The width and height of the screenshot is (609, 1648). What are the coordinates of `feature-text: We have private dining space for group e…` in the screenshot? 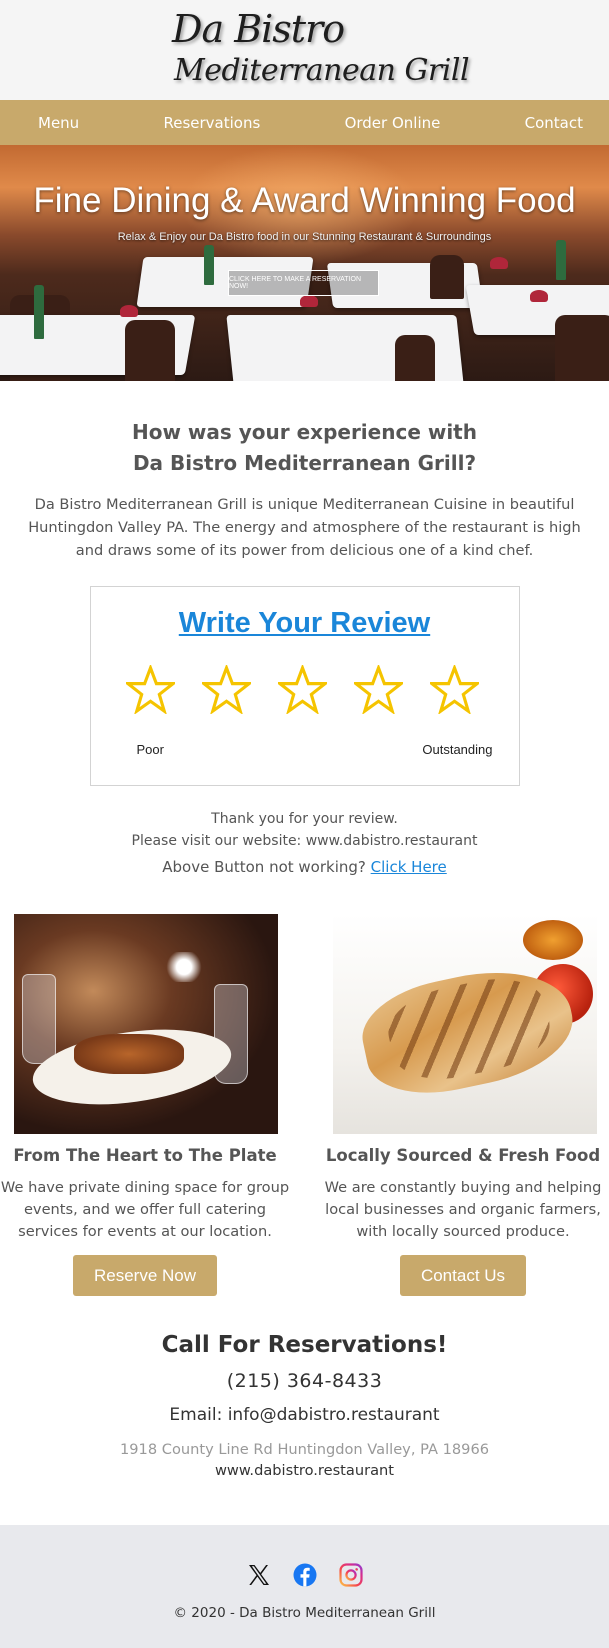 It's located at (145, 1209).